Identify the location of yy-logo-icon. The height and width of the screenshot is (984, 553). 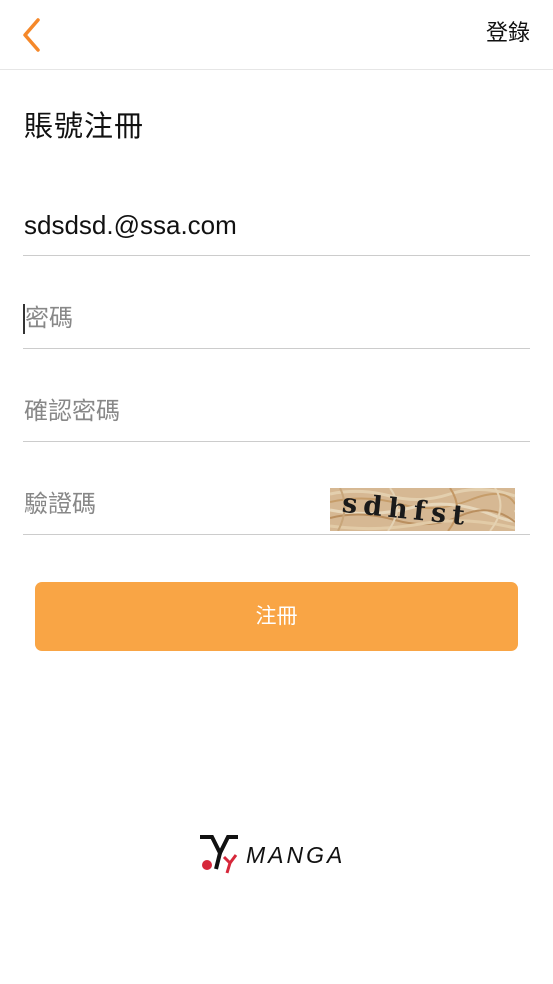
(219, 854).